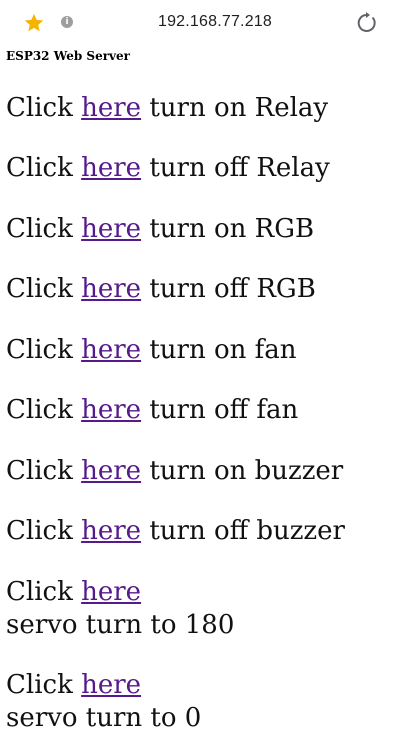 The height and width of the screenshot is (735, 401). What do you see at coordinates (111, 229) in the screenshot?
I see `here-link-rgb-on: here` at bounding box center [111, 229].